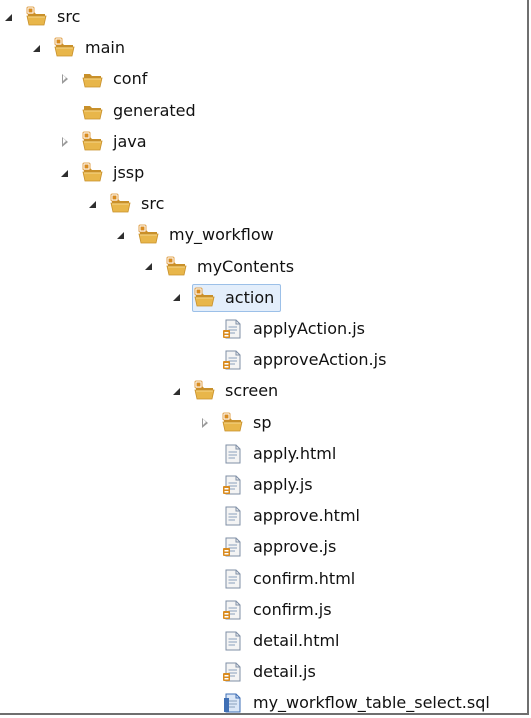 The width and height of the screenshot is (531, 718). Describe the element at coordinates (296, 640) in the screenshot. I see `tree-item-label: detail.html` at that location.